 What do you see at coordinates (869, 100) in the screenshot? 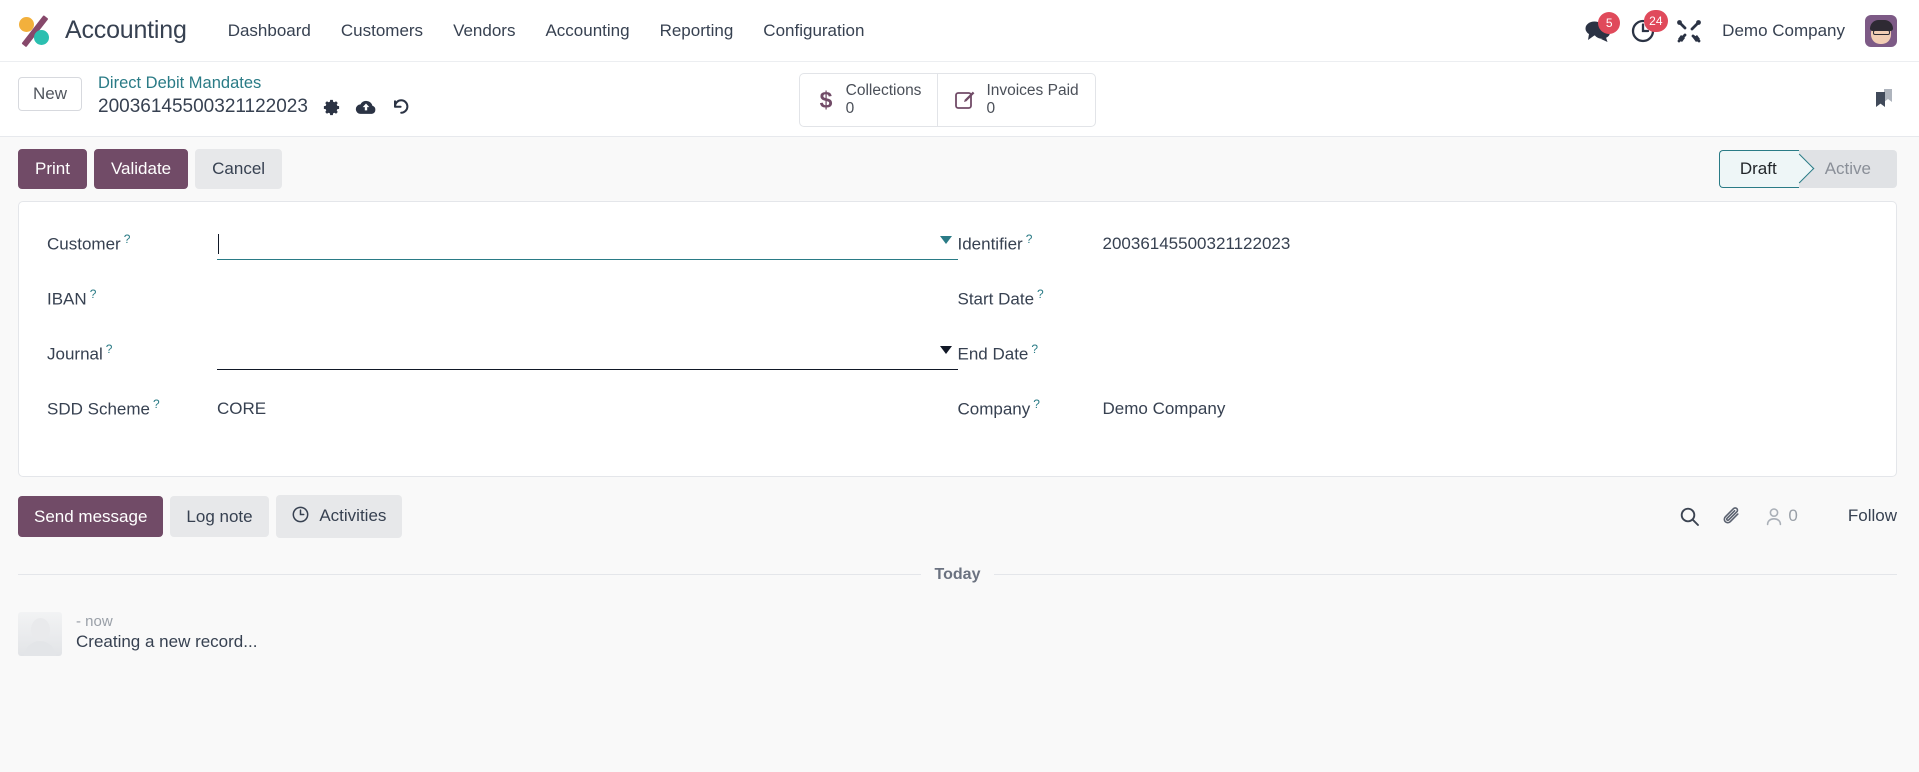
I see `stat-button-collections: $ Collections 0` at bounding box center [869, 100].